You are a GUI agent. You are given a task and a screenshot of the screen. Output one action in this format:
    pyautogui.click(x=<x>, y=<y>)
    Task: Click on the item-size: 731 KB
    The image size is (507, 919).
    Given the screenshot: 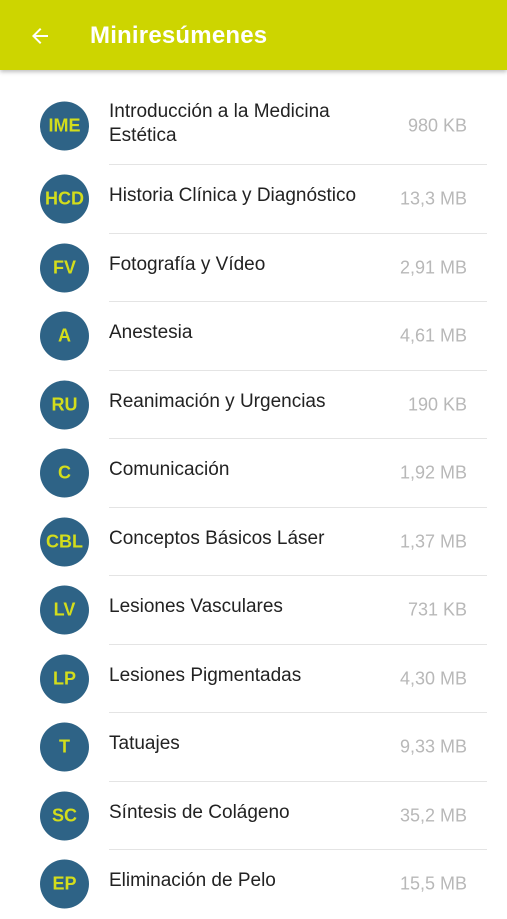 What is the action you would take?
    pyautogui.click(x=437, y=609)
    